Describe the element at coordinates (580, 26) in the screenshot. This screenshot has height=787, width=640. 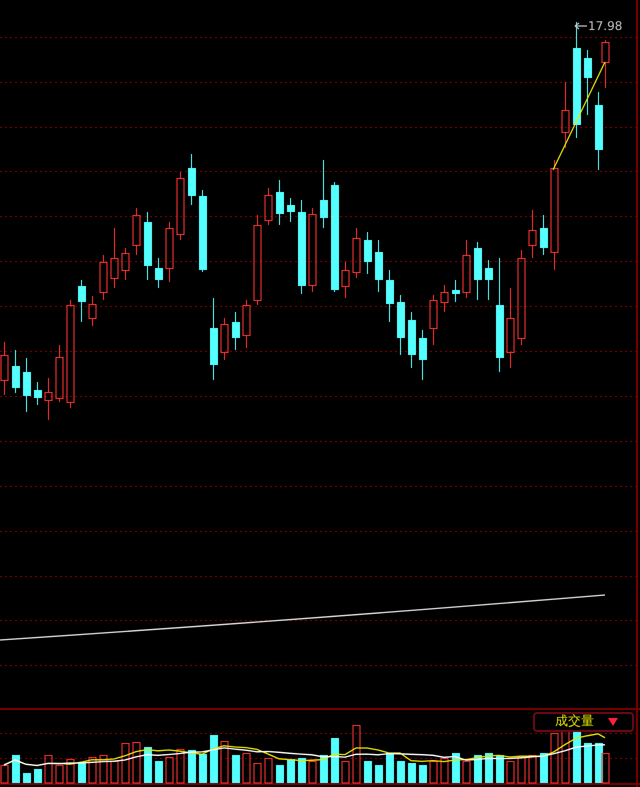
I see `arrow-icon` at that location.